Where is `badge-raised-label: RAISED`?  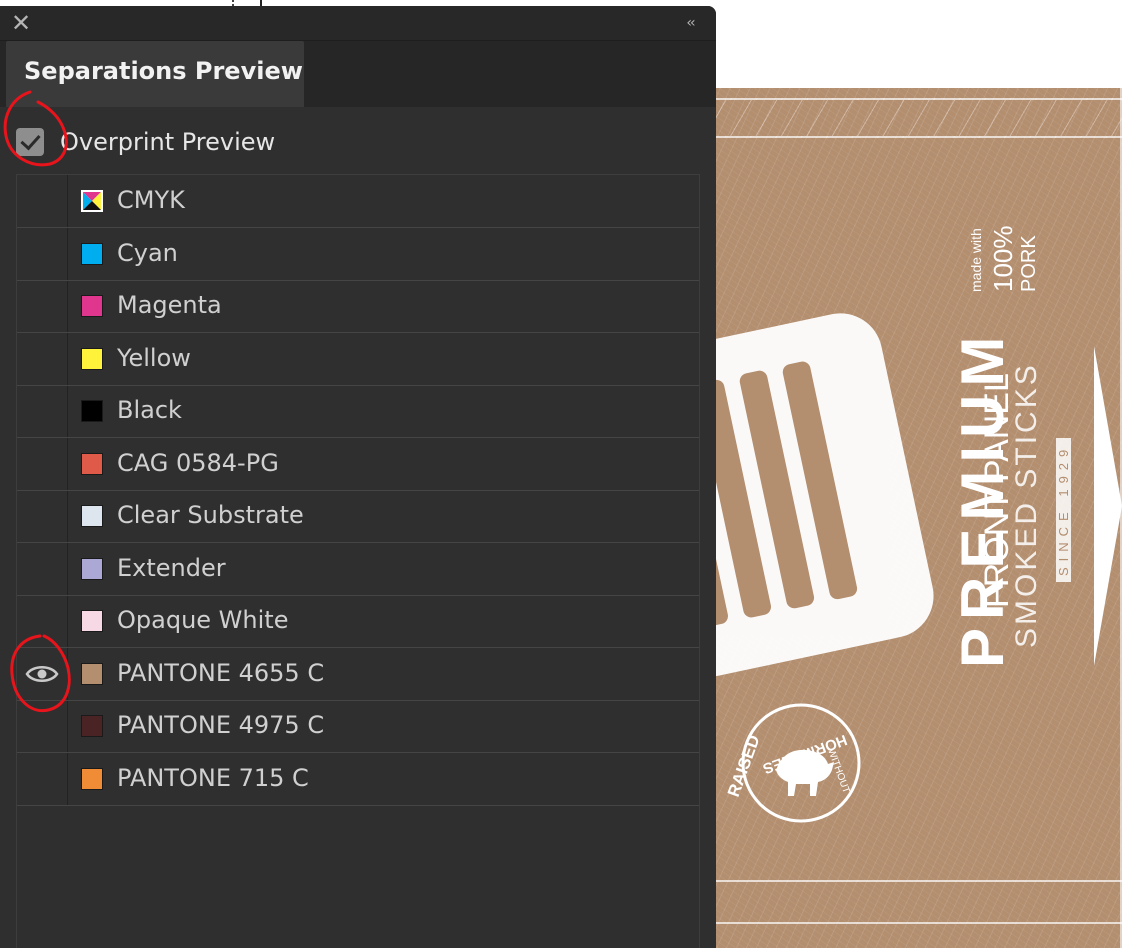
badge-raised-label: RAISED is located at coordinates (744, 766).